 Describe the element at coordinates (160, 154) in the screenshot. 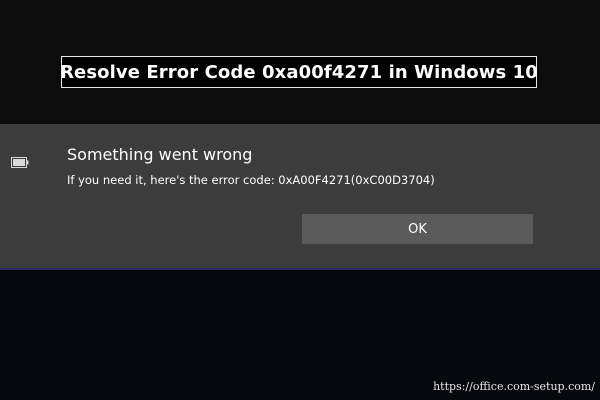

I see `dialog-title: Something went wrong` at that location.